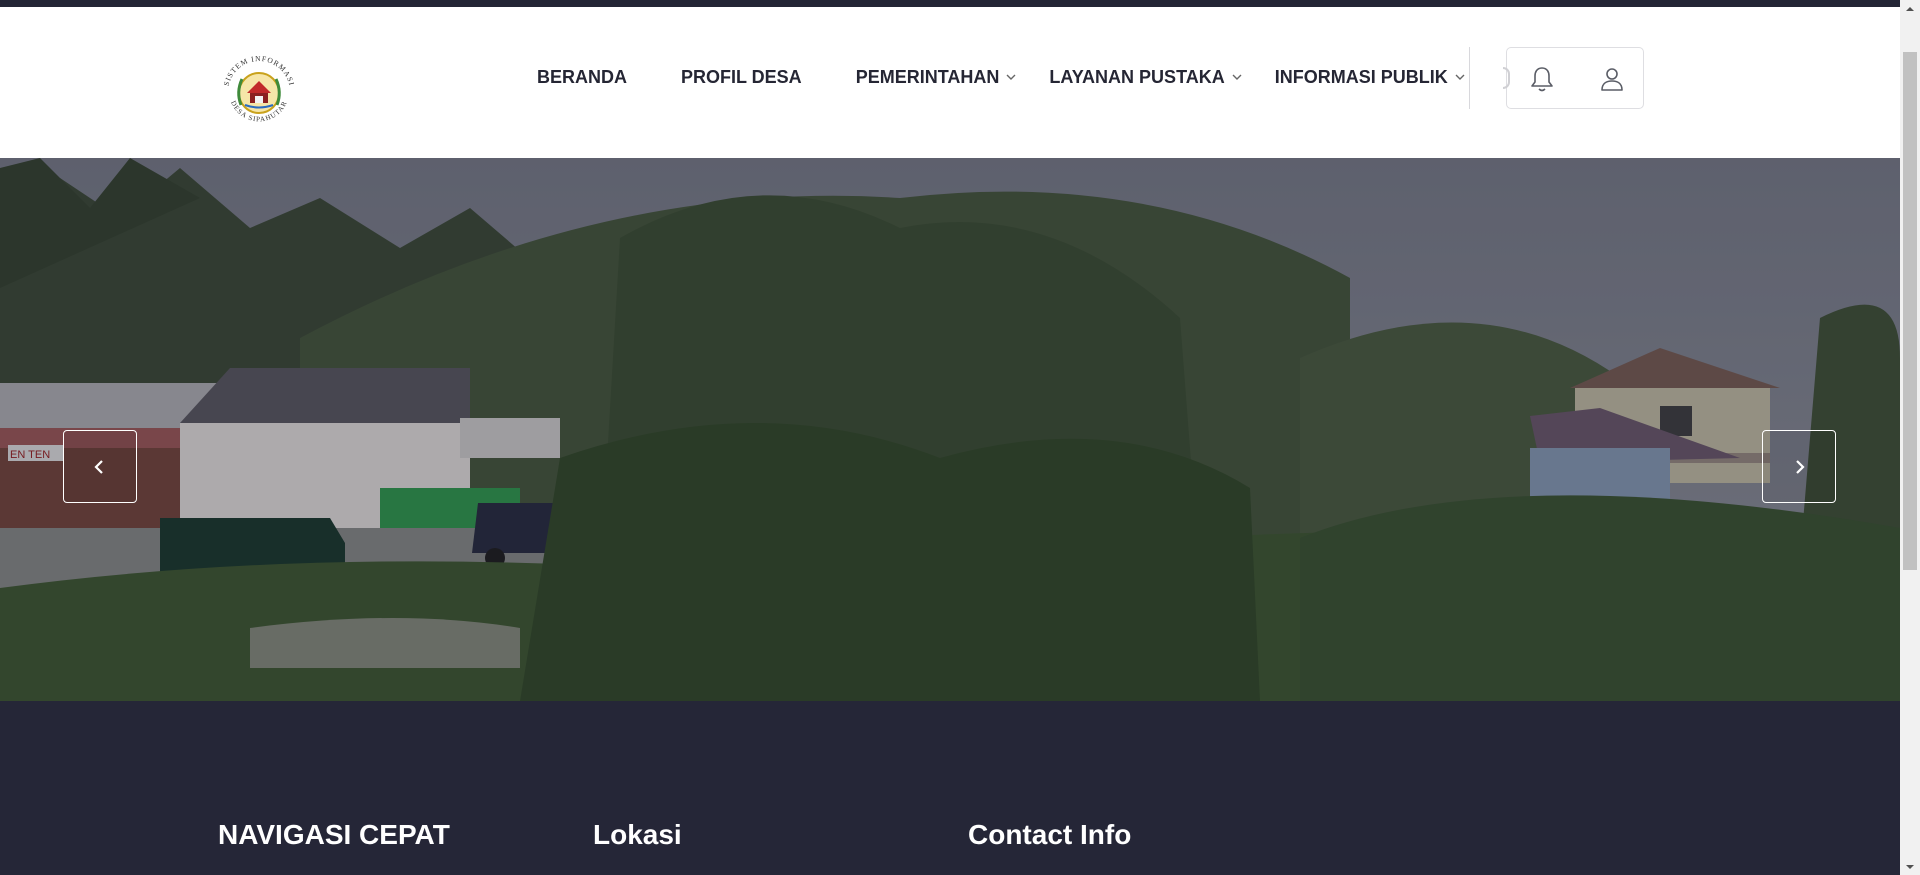  I want to click on nav-profil-desa-label: PROFIL DESA, so click(741, 76).